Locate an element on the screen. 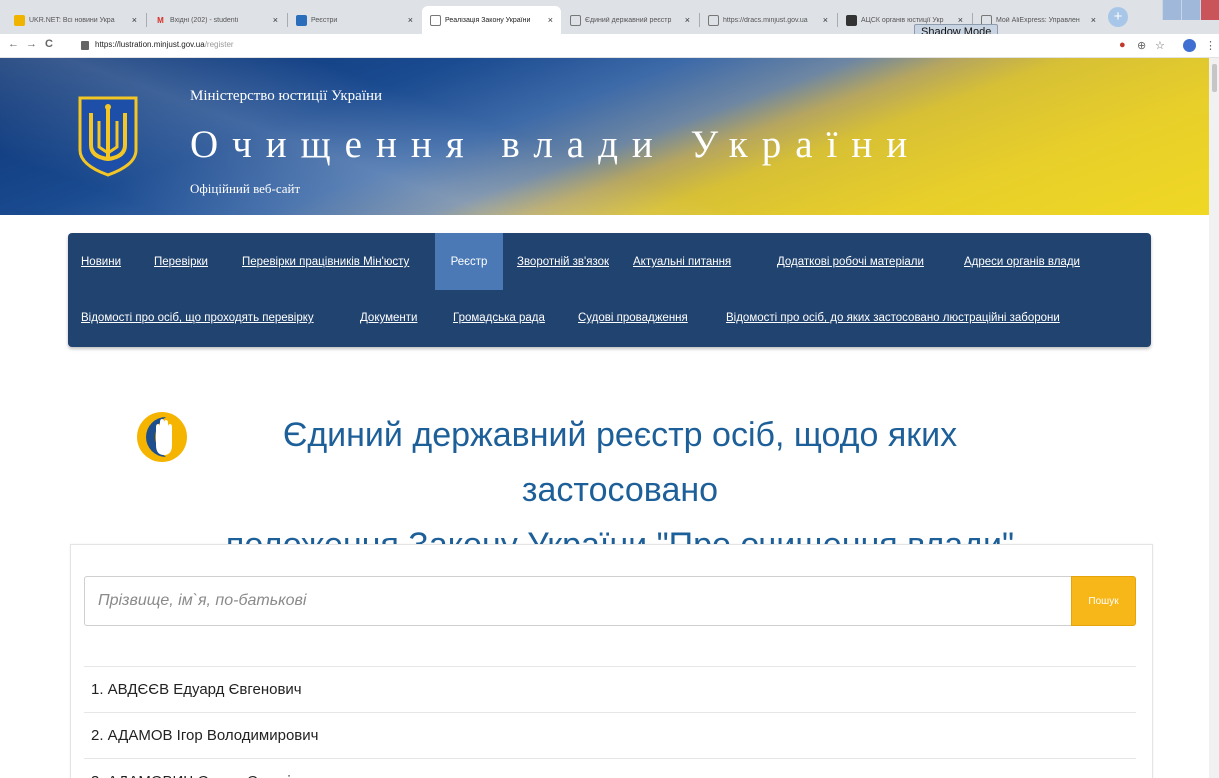  nav-link-public-council: Громадська рада is located at coordinates (499, 318).